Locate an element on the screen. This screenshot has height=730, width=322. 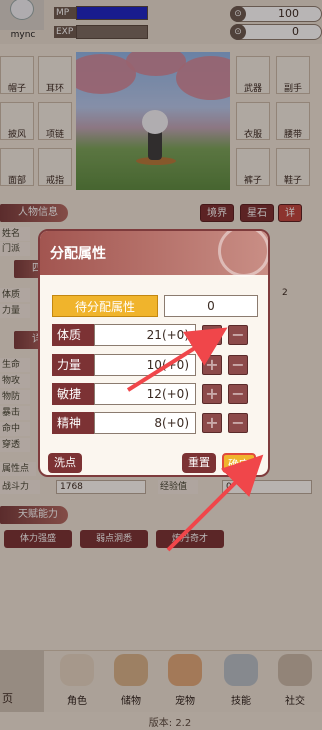
annotation-arrows is located at coordinates (195, 439).